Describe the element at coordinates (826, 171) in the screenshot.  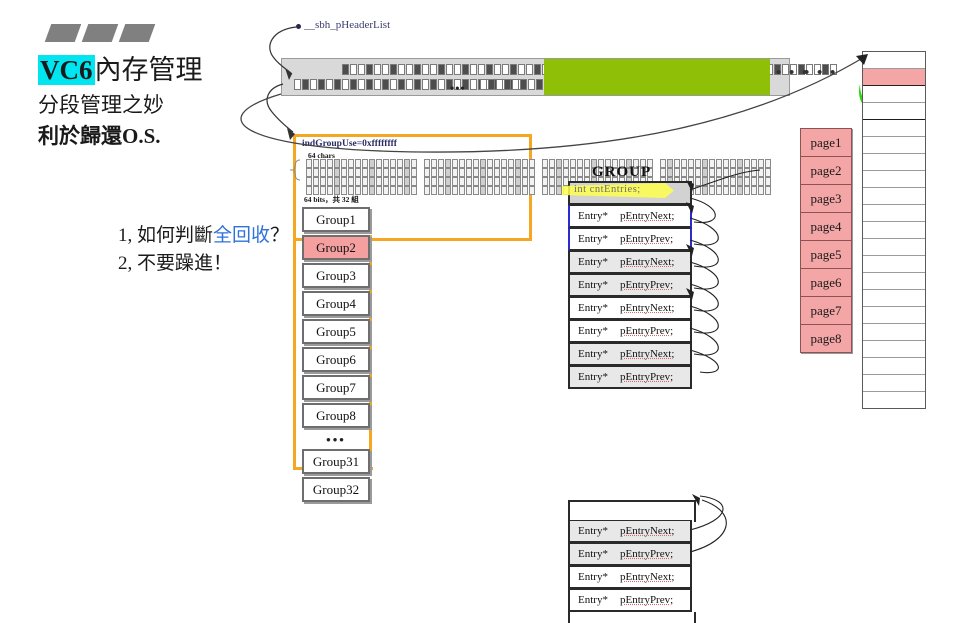
I see `page-cell: page2` at that location.